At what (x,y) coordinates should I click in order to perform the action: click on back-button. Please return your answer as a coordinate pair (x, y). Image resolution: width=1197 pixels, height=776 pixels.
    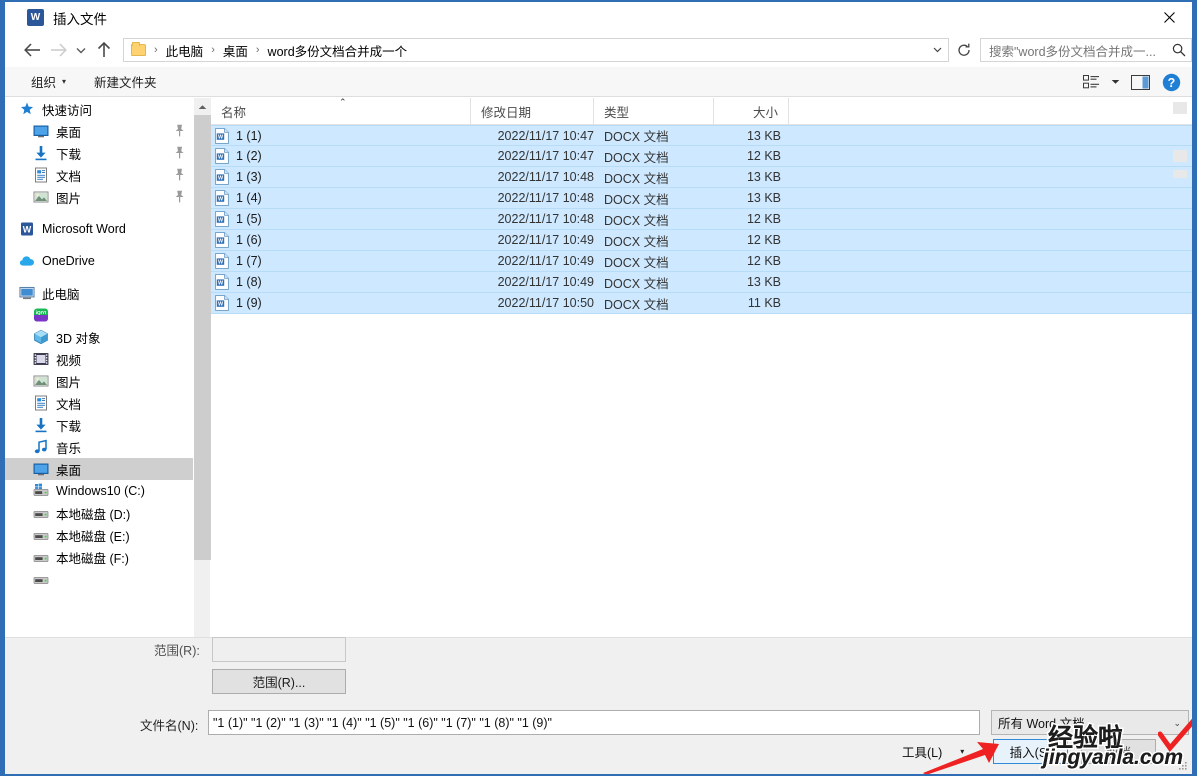
    Looking at the image, I should click on (32, 50).